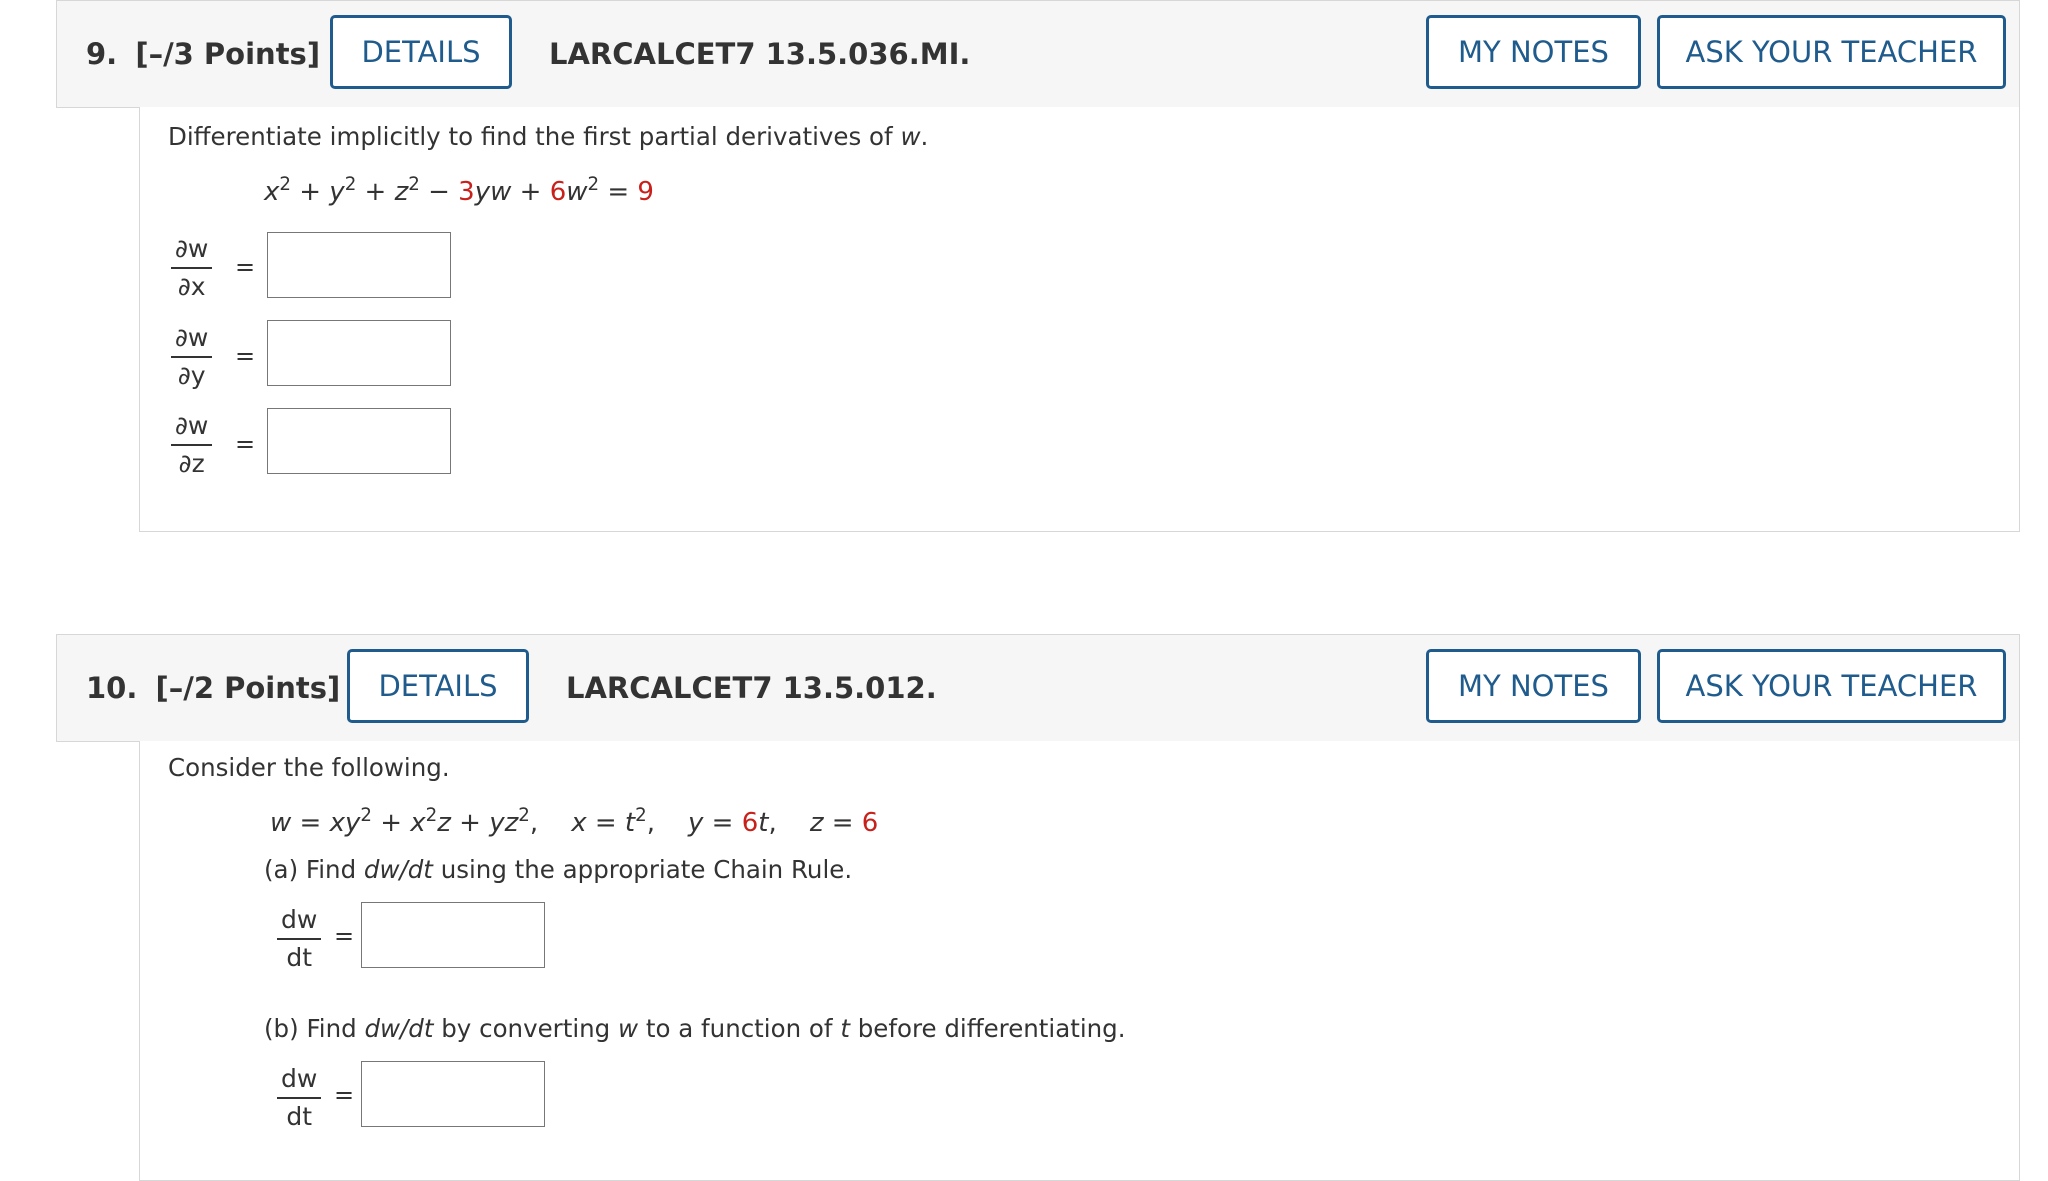 The width and height of the screenshot is (2048, 1181). Describe the element at coordinates (558, 192) in the screenshot. I see `q9-coef-w2: 6` at that location.